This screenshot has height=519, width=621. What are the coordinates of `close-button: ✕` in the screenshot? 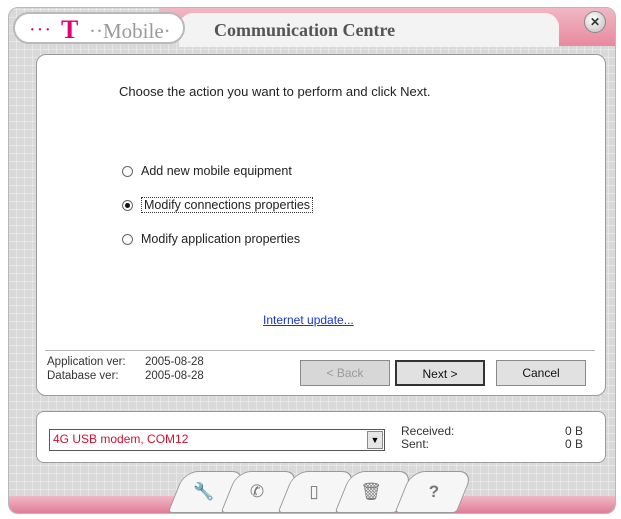 It's located at (595, 22).